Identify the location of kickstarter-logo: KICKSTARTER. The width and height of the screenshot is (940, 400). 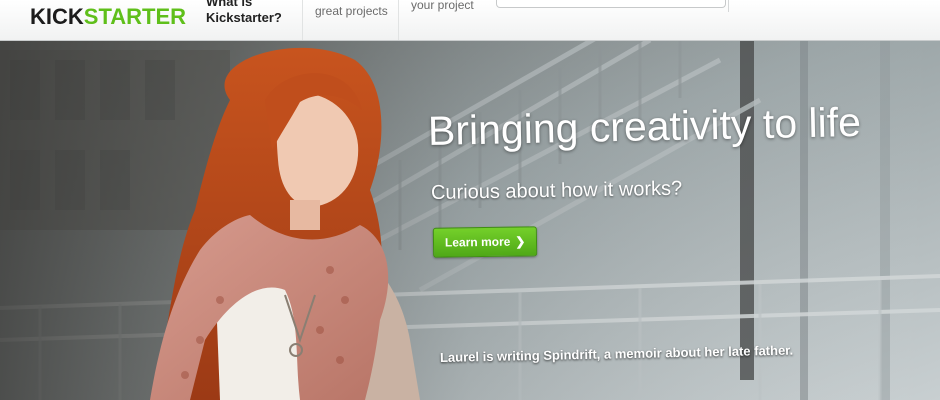
(108, 17).